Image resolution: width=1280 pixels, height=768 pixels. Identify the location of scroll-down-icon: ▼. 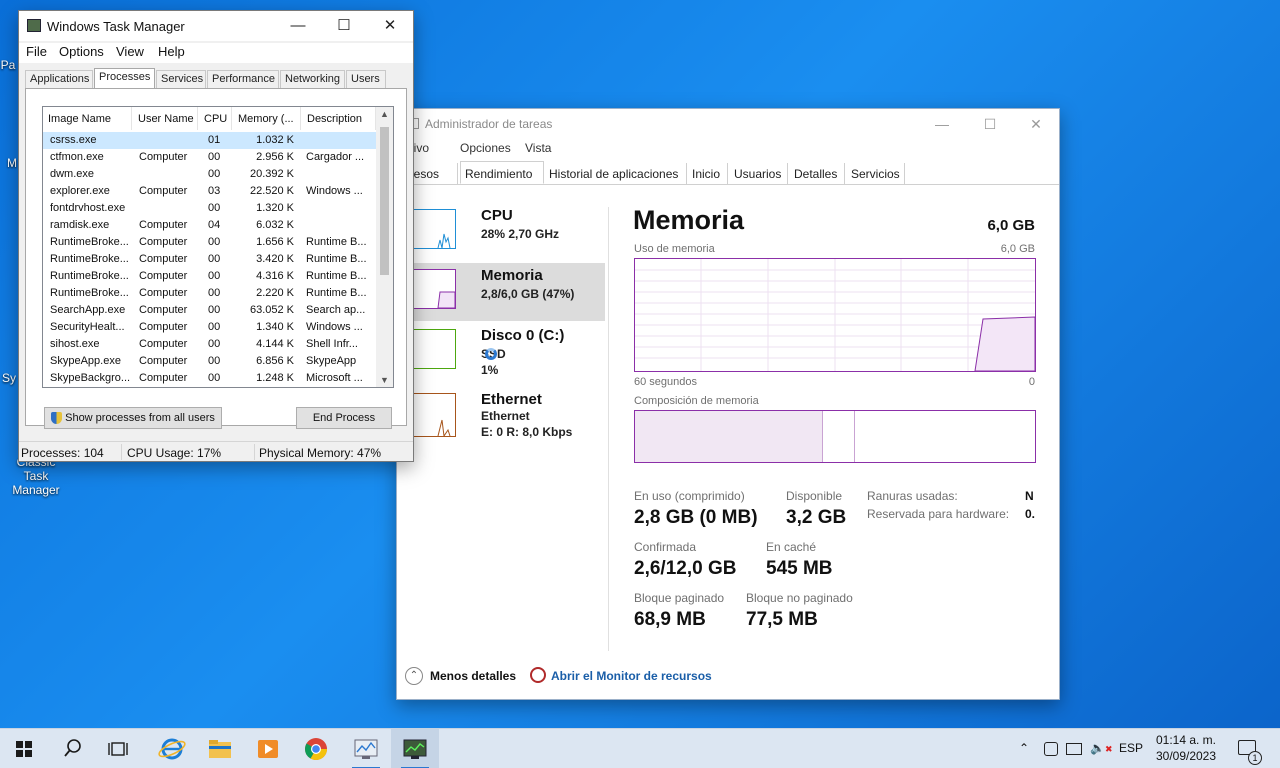
(384, 380).